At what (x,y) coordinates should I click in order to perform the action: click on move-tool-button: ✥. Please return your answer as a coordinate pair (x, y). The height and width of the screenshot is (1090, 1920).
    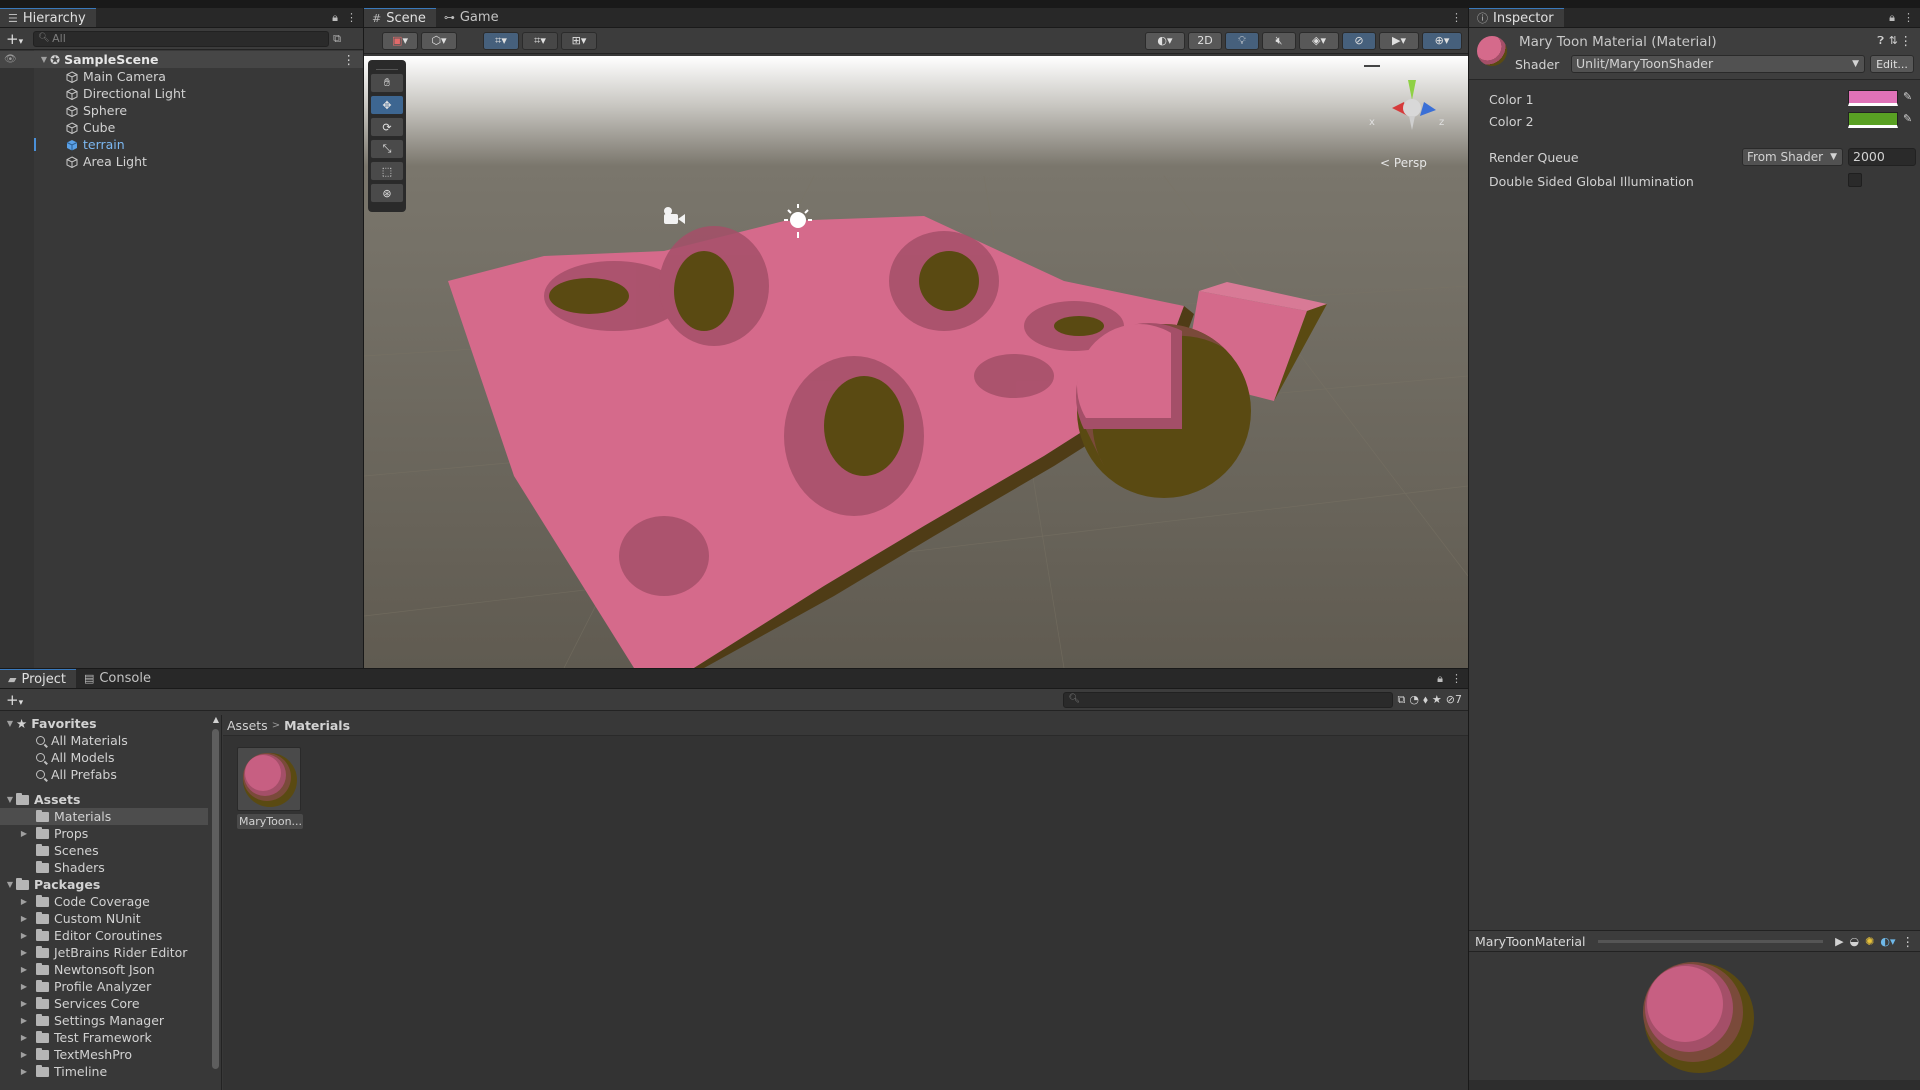
    Looking at the image, I should click on (387, 105).